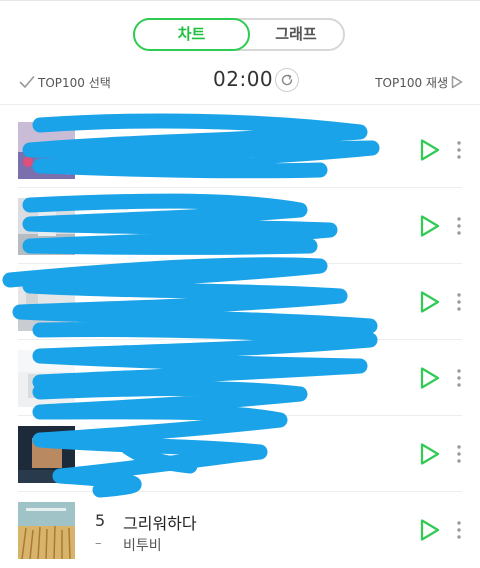 This screenshot has width=480, height=568. What do you see at coordinates (411, 82) in the screenshot?
I see `play-top100-label: TOP100 재생` at bounding box center [411, 82].